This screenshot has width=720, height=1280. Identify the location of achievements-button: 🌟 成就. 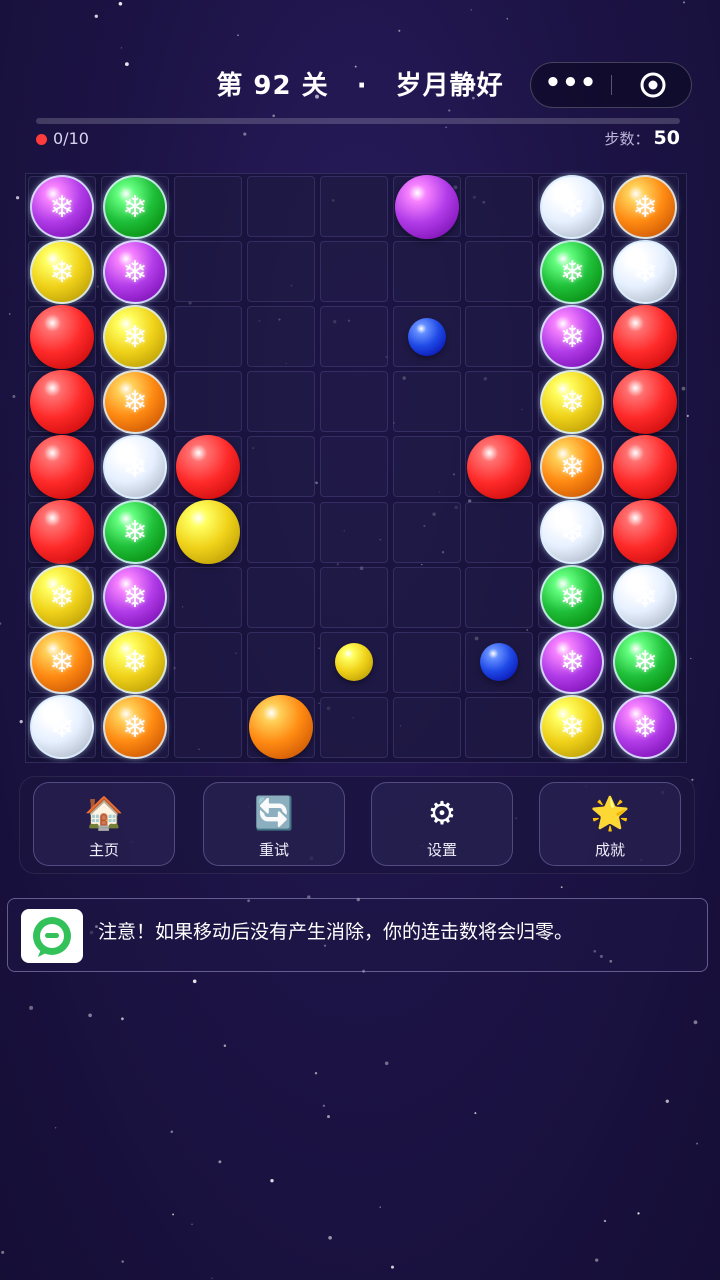
(610, 824).